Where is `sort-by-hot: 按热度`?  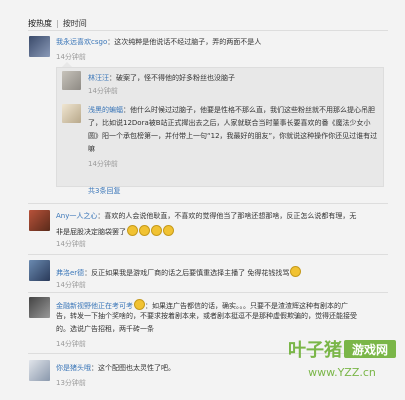
sort-by-hot: 按热度 is located at coordinates (40, 23).